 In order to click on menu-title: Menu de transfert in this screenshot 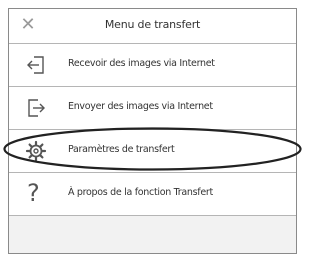, I will do `click(152, 24)`.